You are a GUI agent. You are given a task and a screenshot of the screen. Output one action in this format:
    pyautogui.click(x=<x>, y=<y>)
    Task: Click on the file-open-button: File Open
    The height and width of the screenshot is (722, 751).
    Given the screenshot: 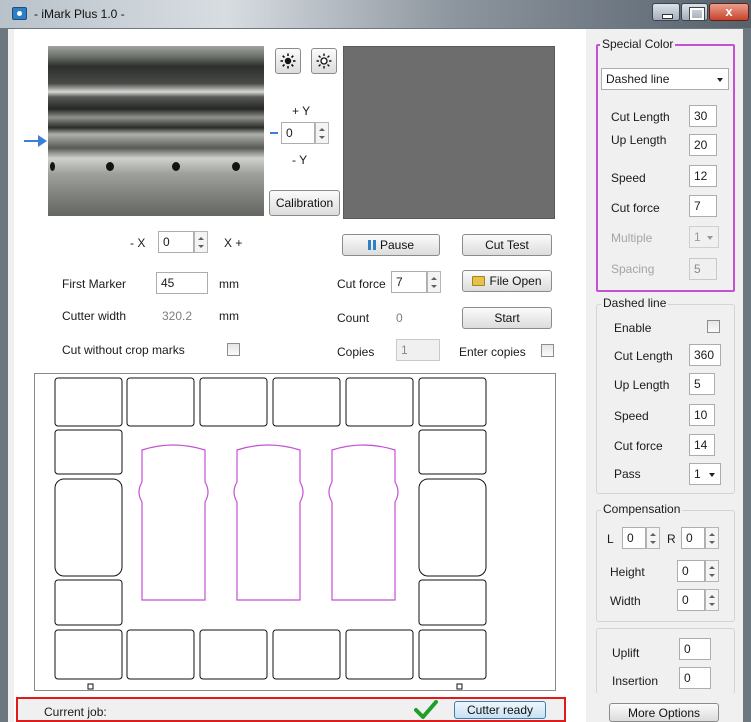 What is the action you would take?
    pyautogui.click(x=507, y=281)
    